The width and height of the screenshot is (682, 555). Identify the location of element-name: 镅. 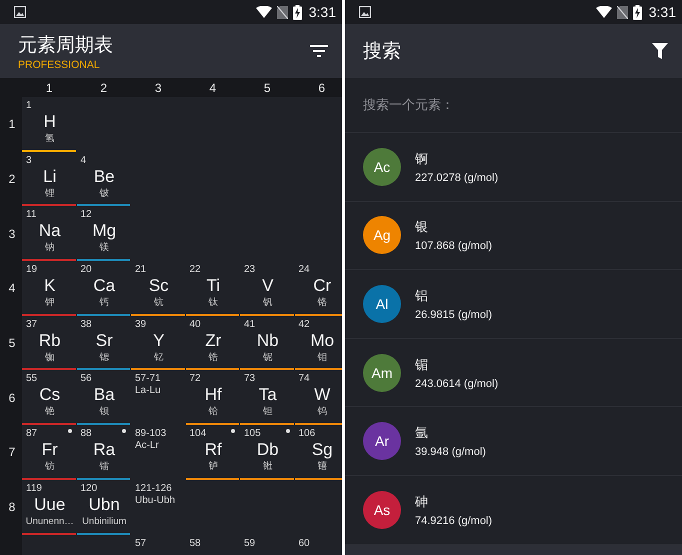
(422, 365).